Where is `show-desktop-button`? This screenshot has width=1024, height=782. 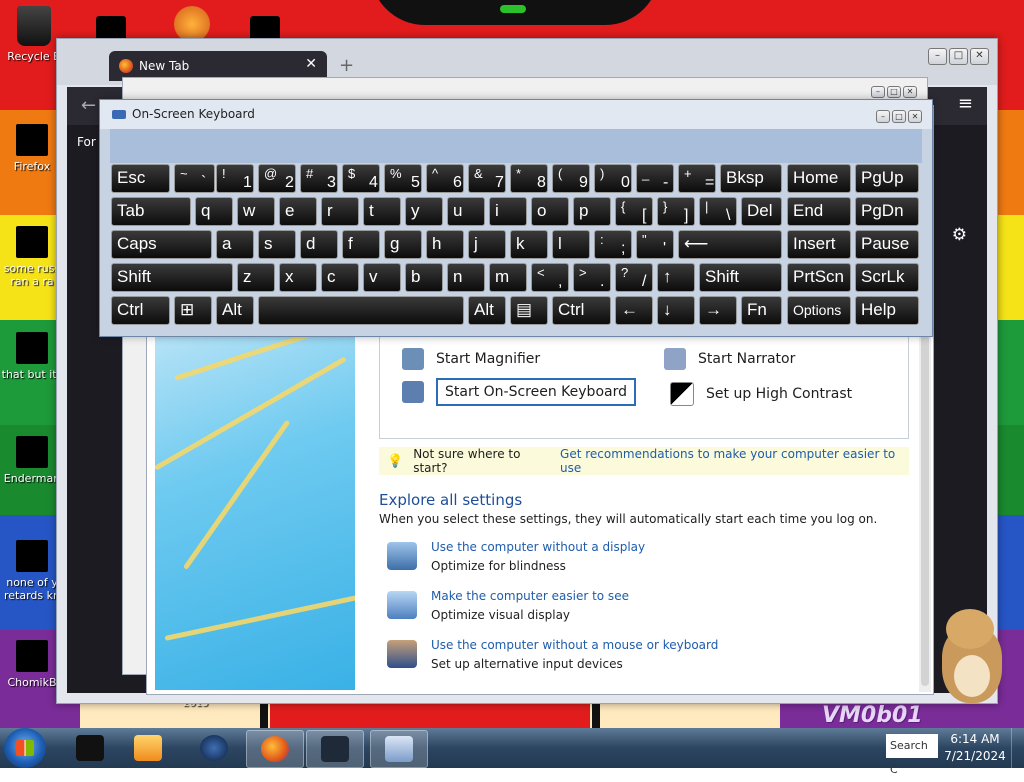 show-desktop-button is located at coordinates (1017, 748).